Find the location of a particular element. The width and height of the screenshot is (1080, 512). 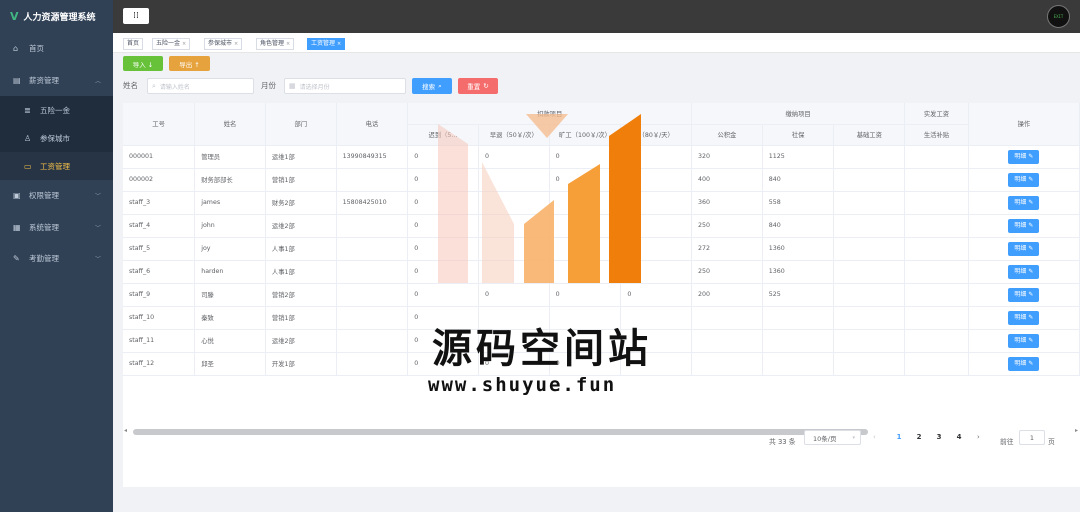

sidebar-item-cities: ♙ 参保城市 is located at coordinates (56, 138).